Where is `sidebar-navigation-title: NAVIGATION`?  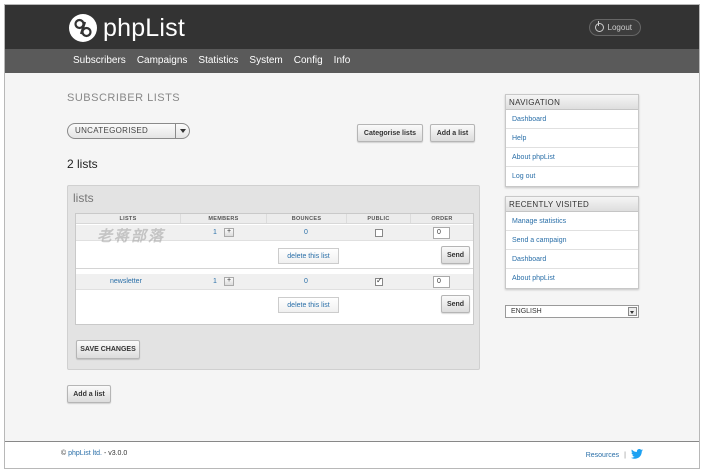 sidebar-navigation-title: NAVIGATION is located at coordinates (572, 102).